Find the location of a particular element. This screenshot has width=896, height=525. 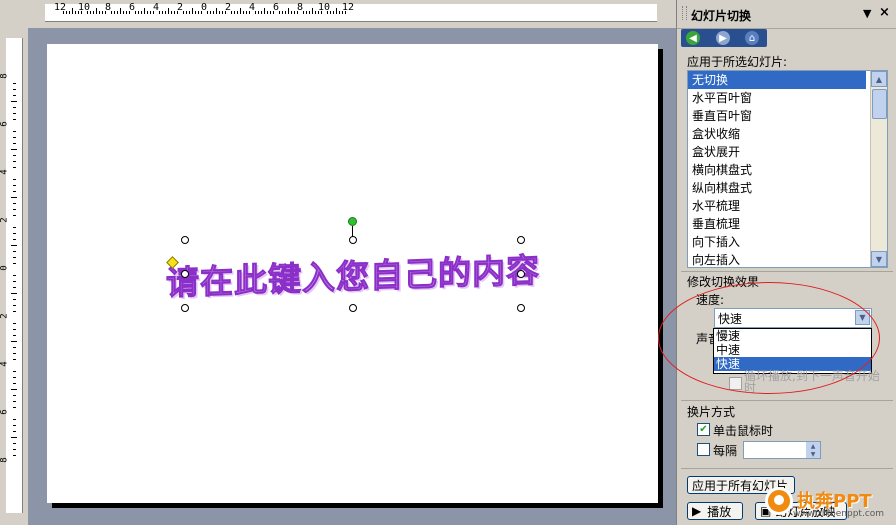

resize-handle-se is located at coordinates (521, 308).